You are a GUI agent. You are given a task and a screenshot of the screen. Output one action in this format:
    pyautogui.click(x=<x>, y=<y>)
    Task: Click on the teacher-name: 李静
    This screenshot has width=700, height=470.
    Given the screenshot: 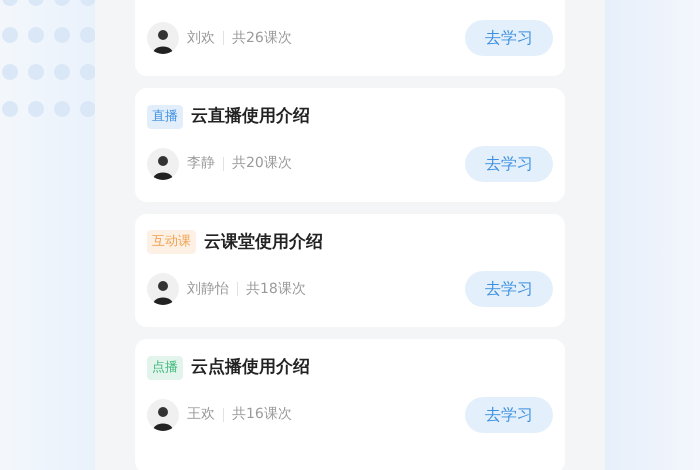 What is the action you would take?
    pyautogui.click(x=201, y=163)
    